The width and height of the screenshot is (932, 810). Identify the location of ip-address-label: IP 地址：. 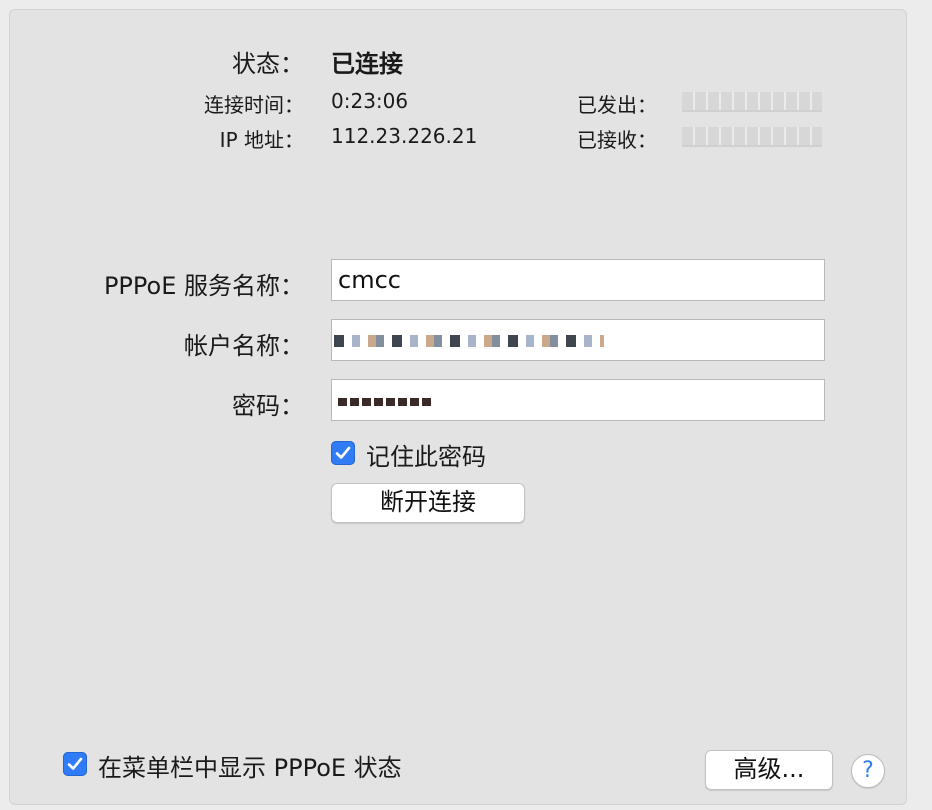
(261, 140).